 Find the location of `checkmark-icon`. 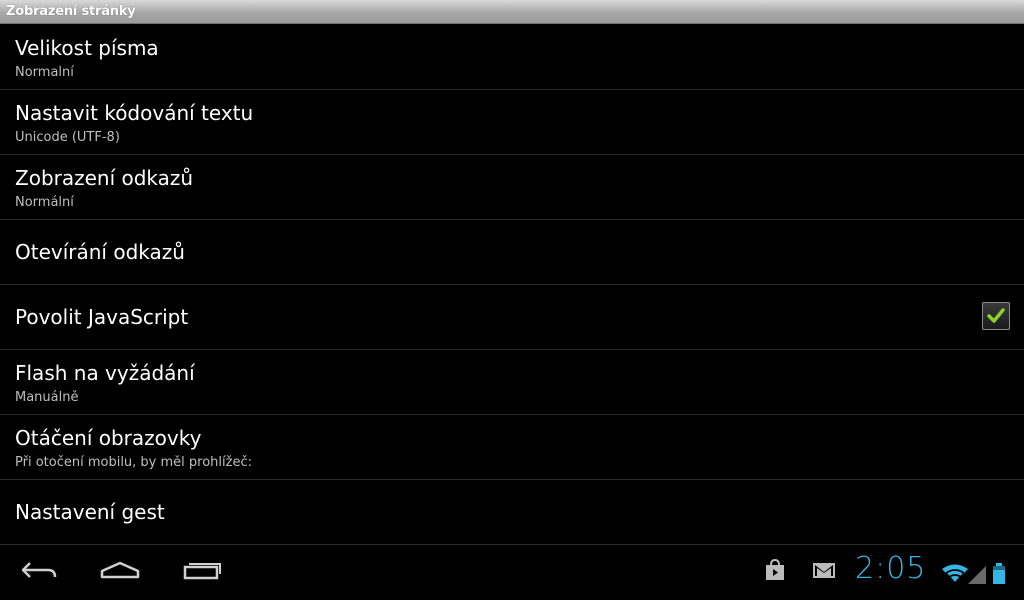

checkmark-icon is located at coordinates (996, 315).